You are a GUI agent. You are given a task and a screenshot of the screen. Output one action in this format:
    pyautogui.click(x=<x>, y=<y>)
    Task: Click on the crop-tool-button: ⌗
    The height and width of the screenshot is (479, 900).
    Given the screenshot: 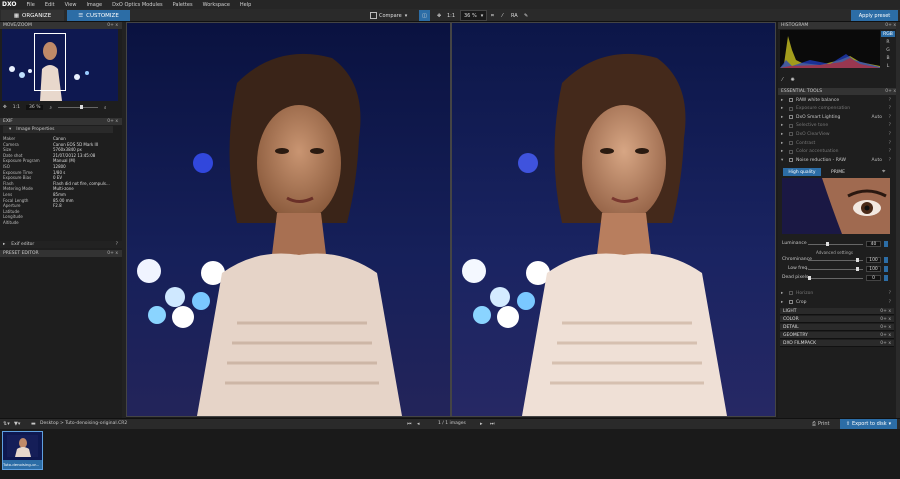 What is the action you would take?
    pyautogui.click(x=492, y=15)
    